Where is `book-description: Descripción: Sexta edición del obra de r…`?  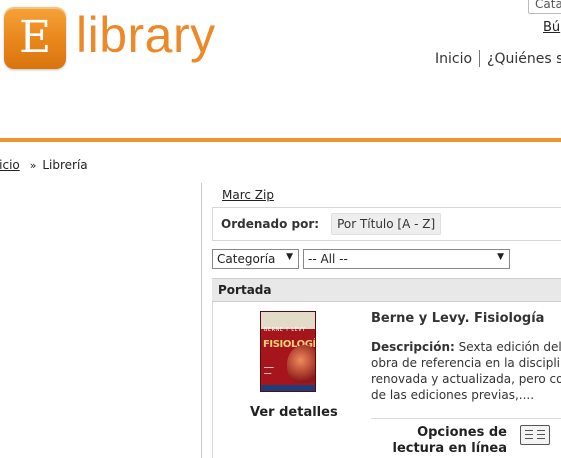
book-description: Descripción: Sexta edición del obra de r… is located at coordinates (466, 371).